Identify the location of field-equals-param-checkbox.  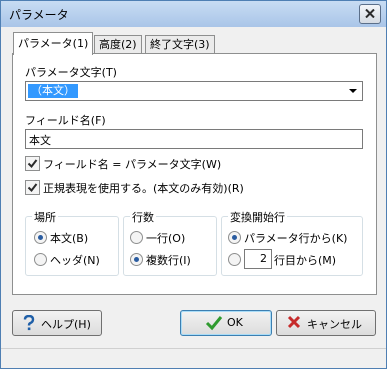
(32, 163).